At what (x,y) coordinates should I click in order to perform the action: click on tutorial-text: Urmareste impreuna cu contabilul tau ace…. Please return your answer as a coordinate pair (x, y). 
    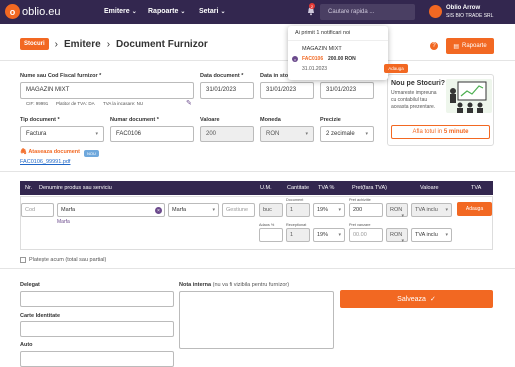
    Looking at the image, I should click on (414, 100).